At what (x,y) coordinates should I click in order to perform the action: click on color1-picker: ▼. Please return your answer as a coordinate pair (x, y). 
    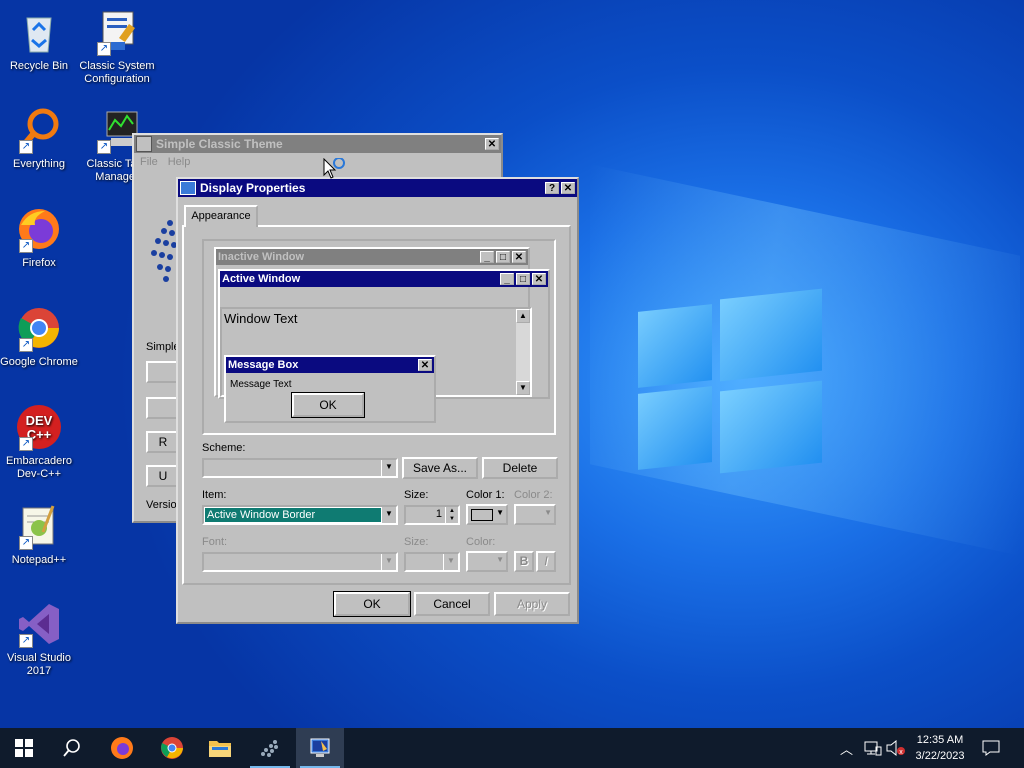
    Looking at the image, I should click on (487, 514).